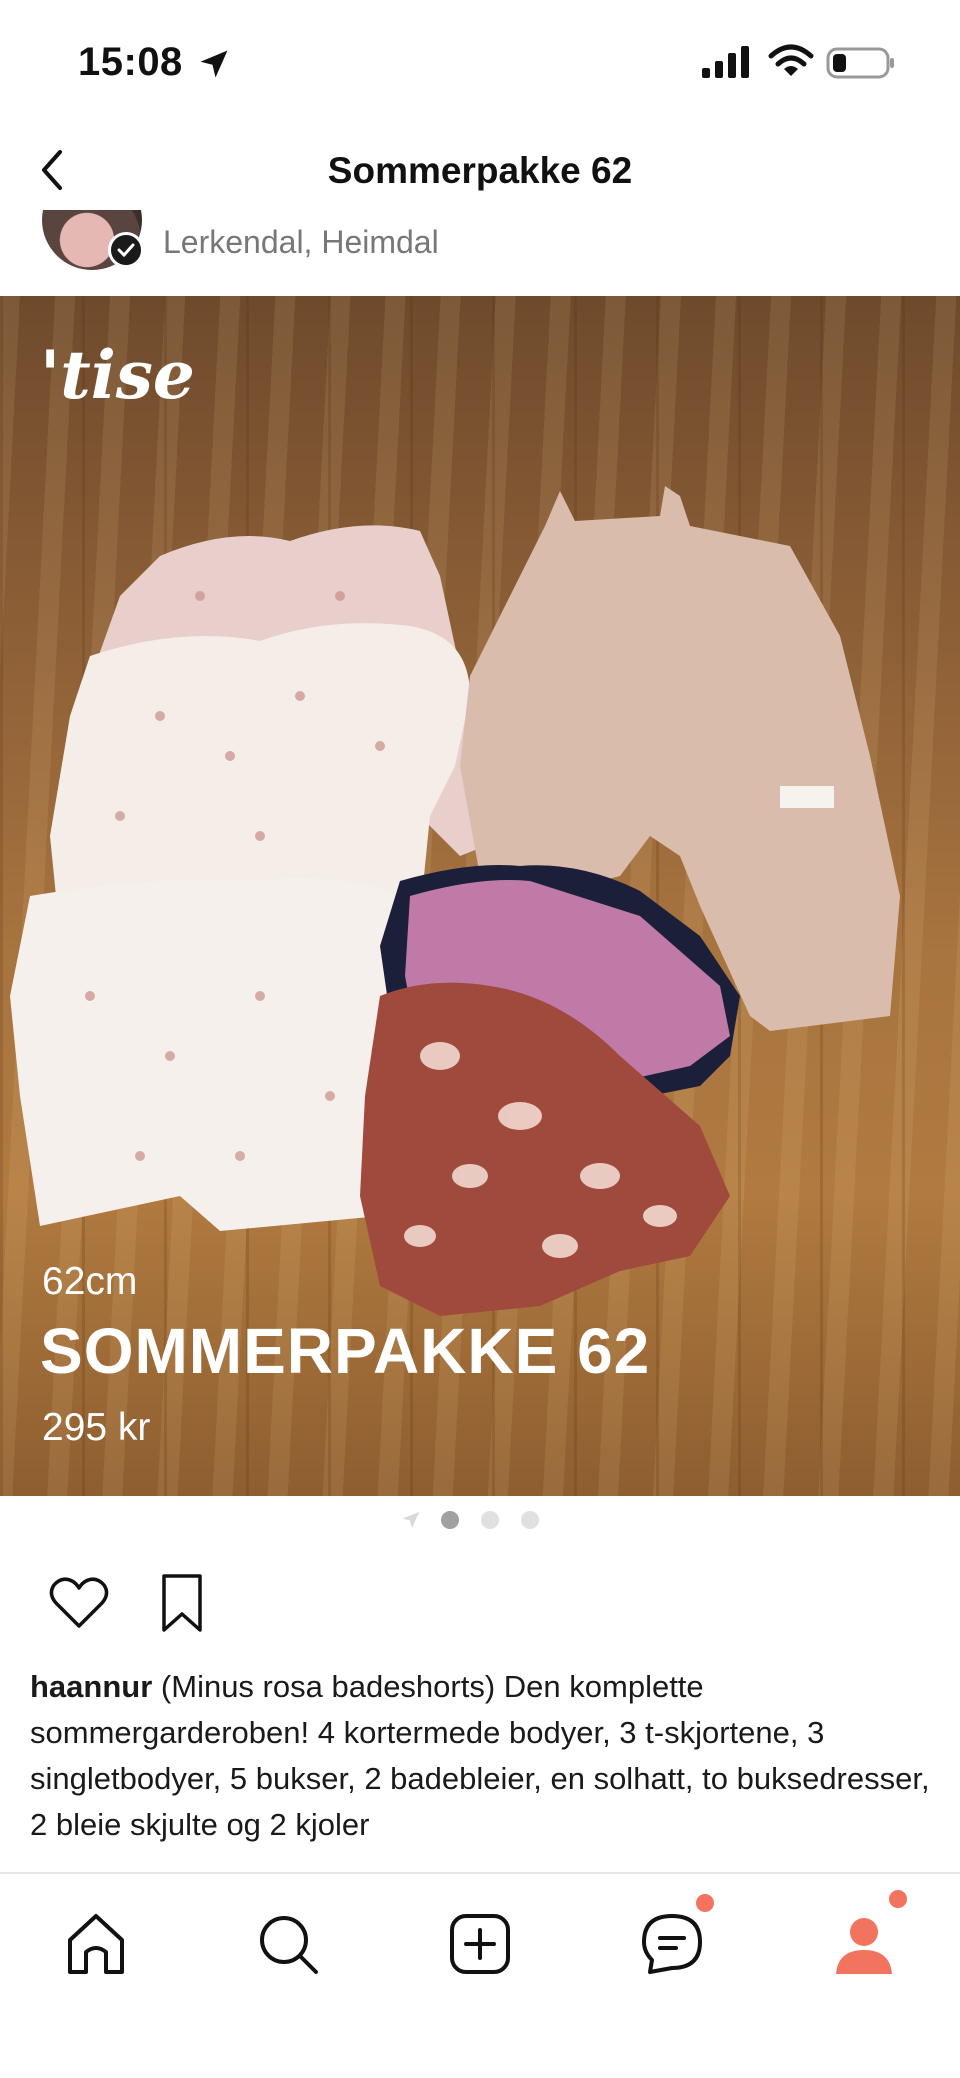  I want to click on bookmark-button, so click(182, 1603).